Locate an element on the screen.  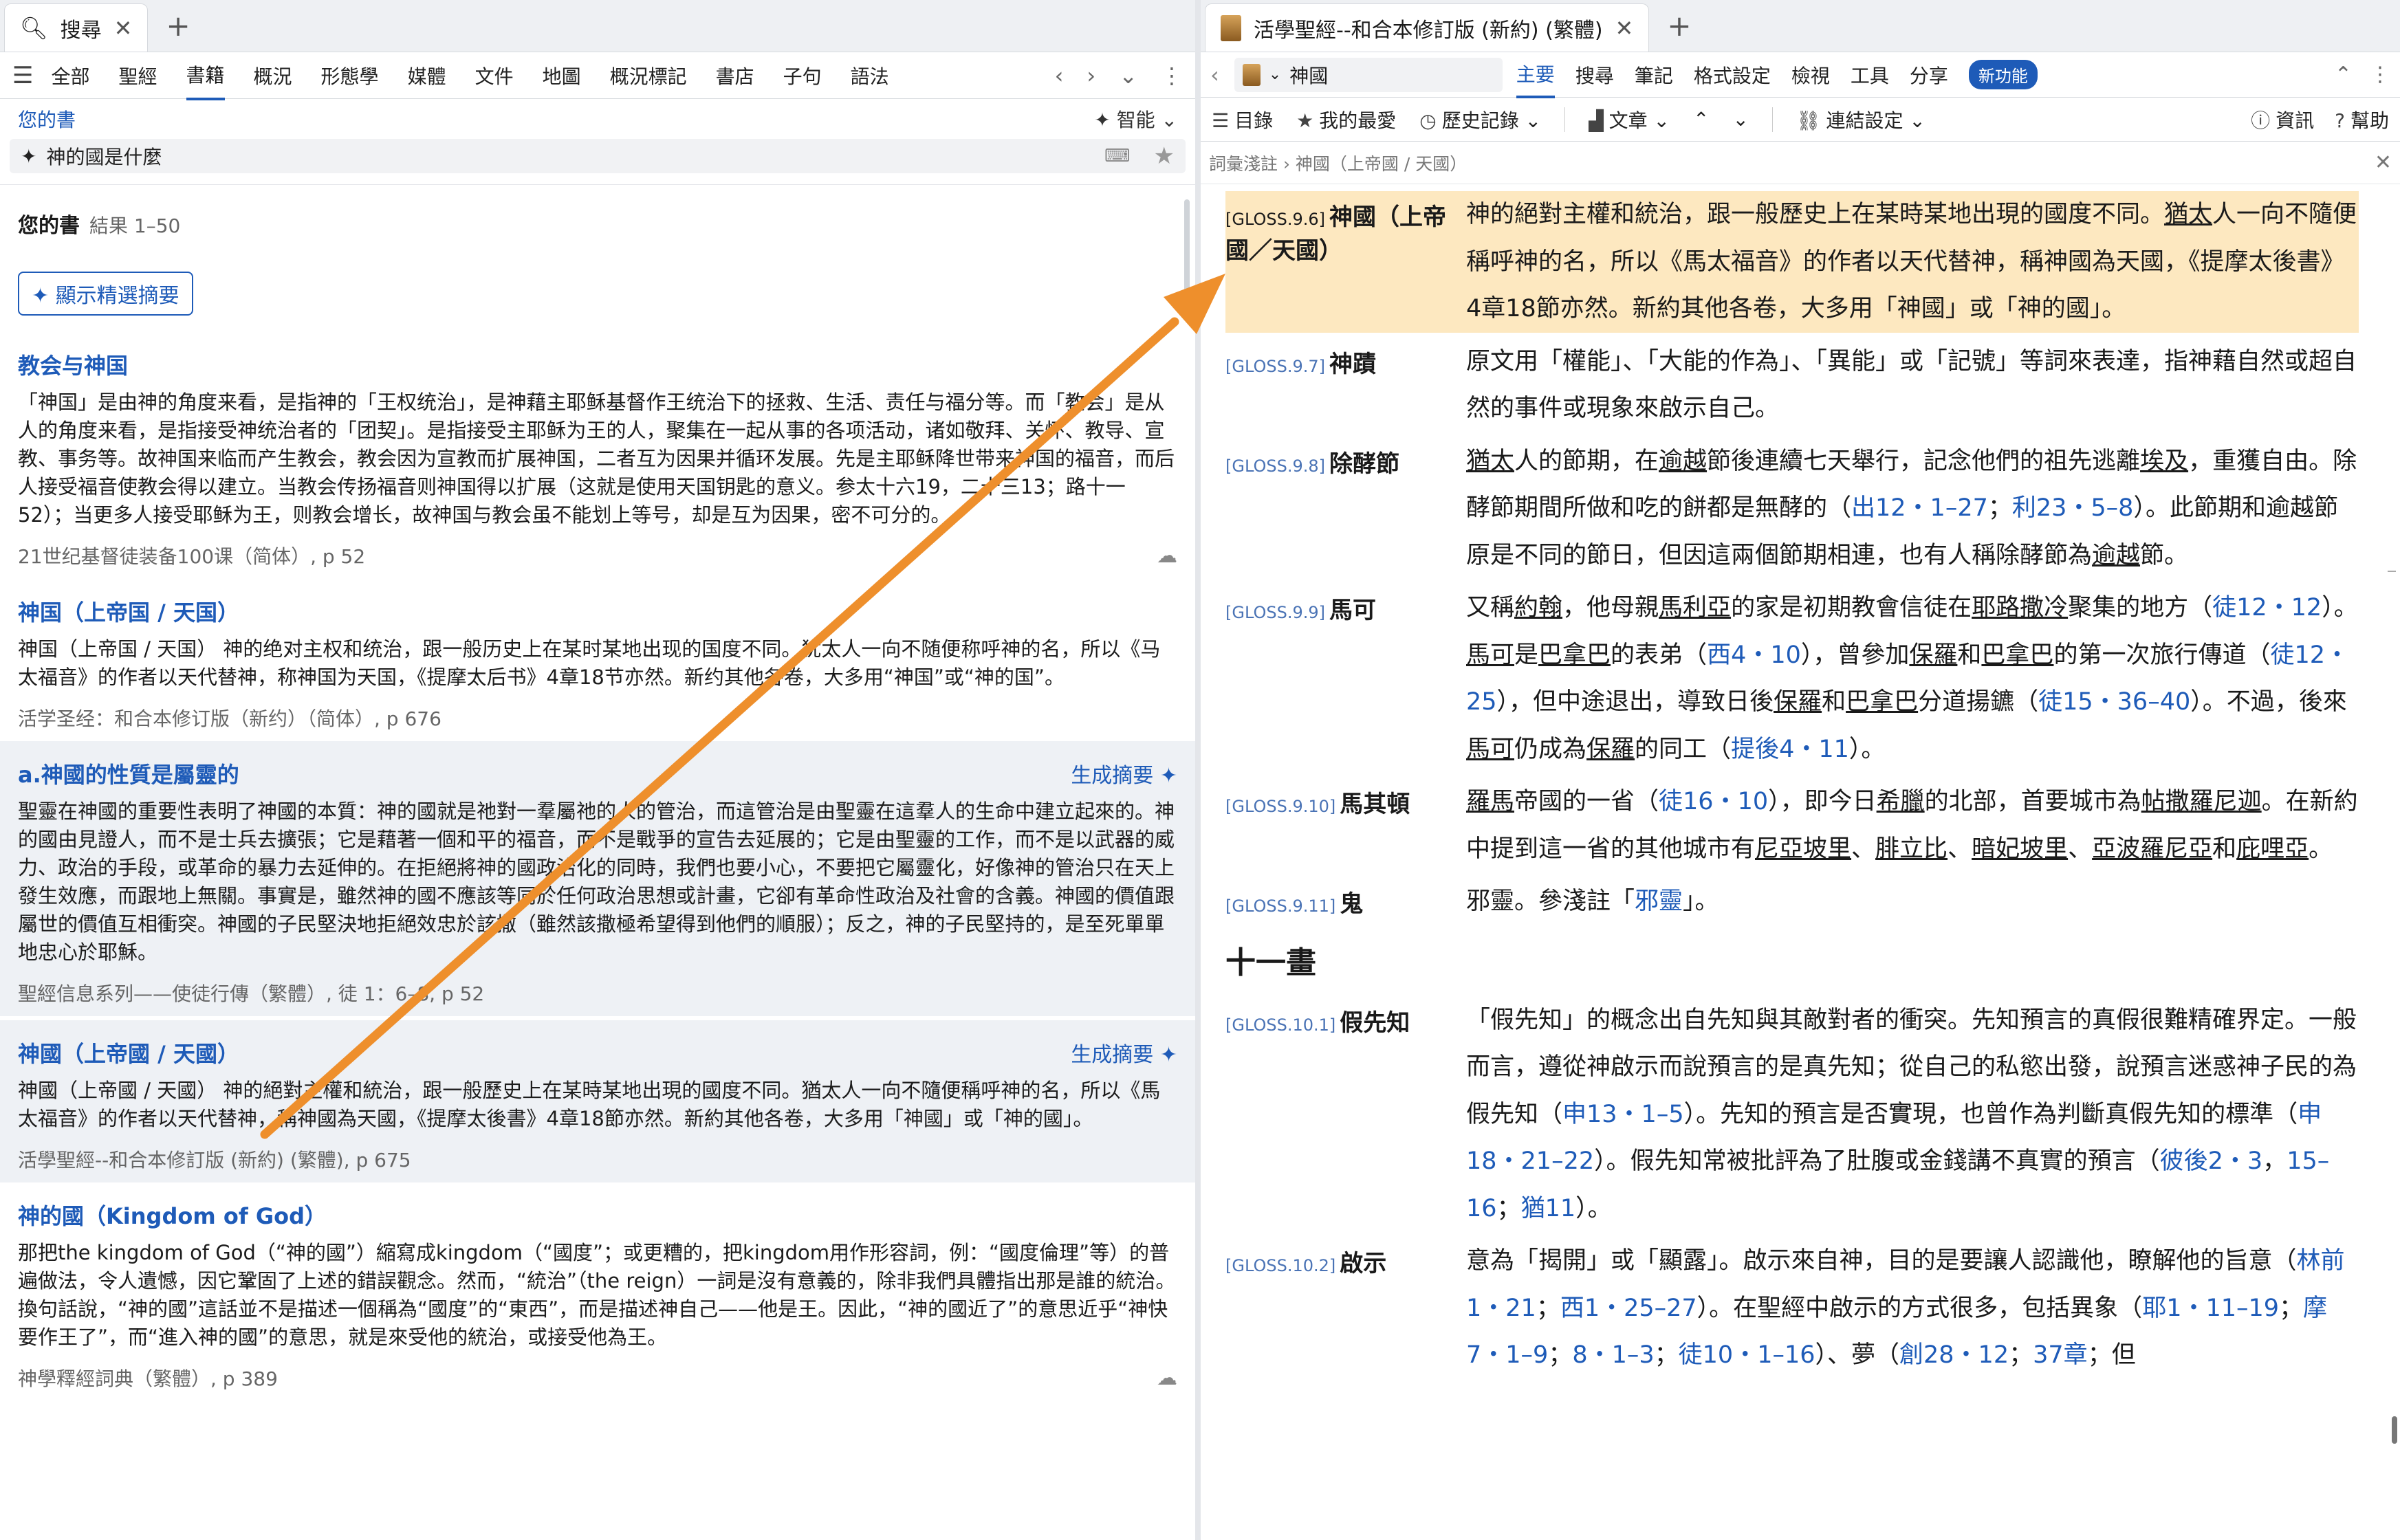
keyboard-icon: ⌨ is located at coordinates (1117, 156).